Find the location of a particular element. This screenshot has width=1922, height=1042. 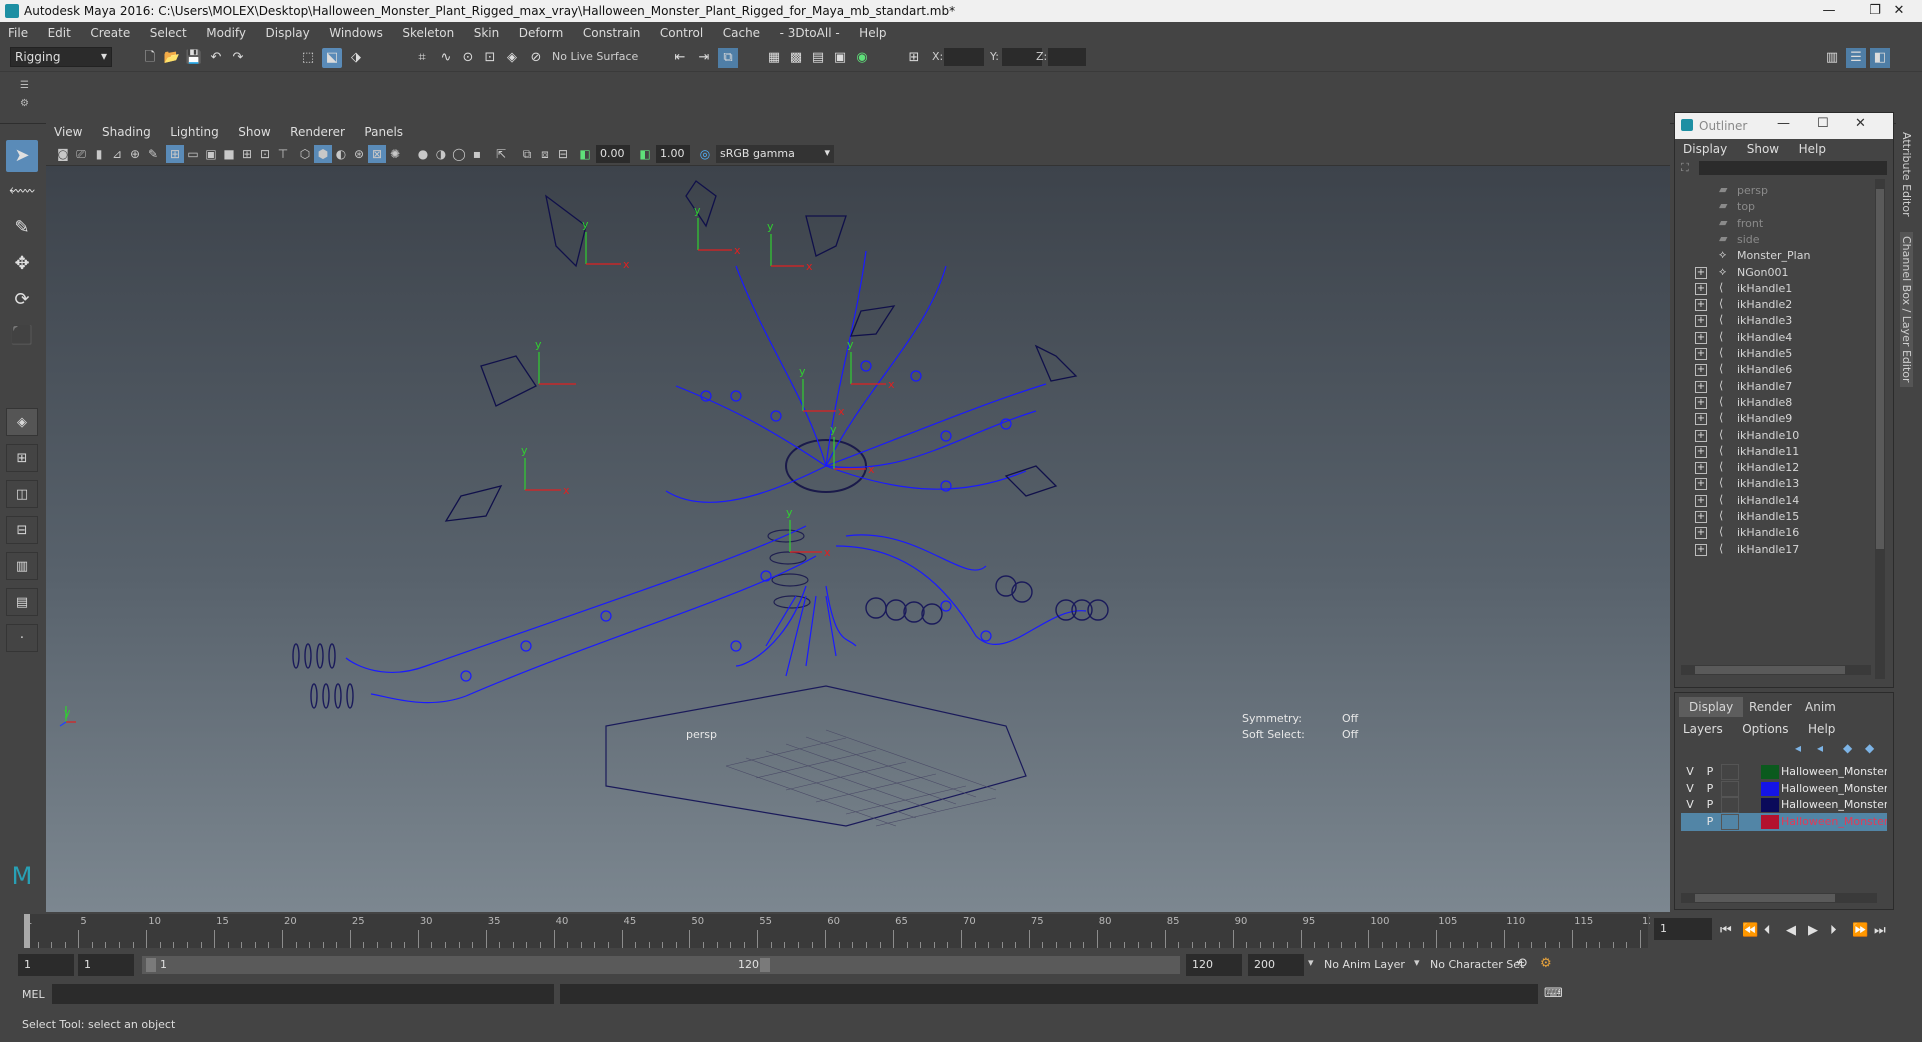

single-layout-icon: ◈ is located at coordinates (22, 422).